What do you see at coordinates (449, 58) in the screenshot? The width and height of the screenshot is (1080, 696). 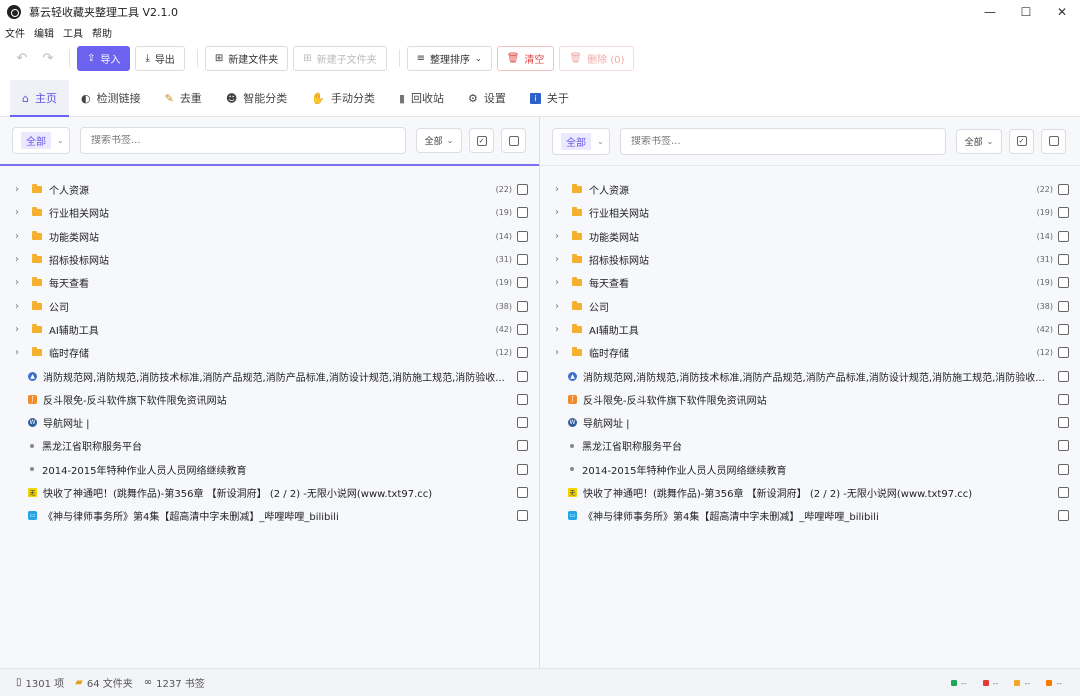 I see `sort-dropdown-button: ≡ 整理排序 ⌄` at bounding box center [449, 58].